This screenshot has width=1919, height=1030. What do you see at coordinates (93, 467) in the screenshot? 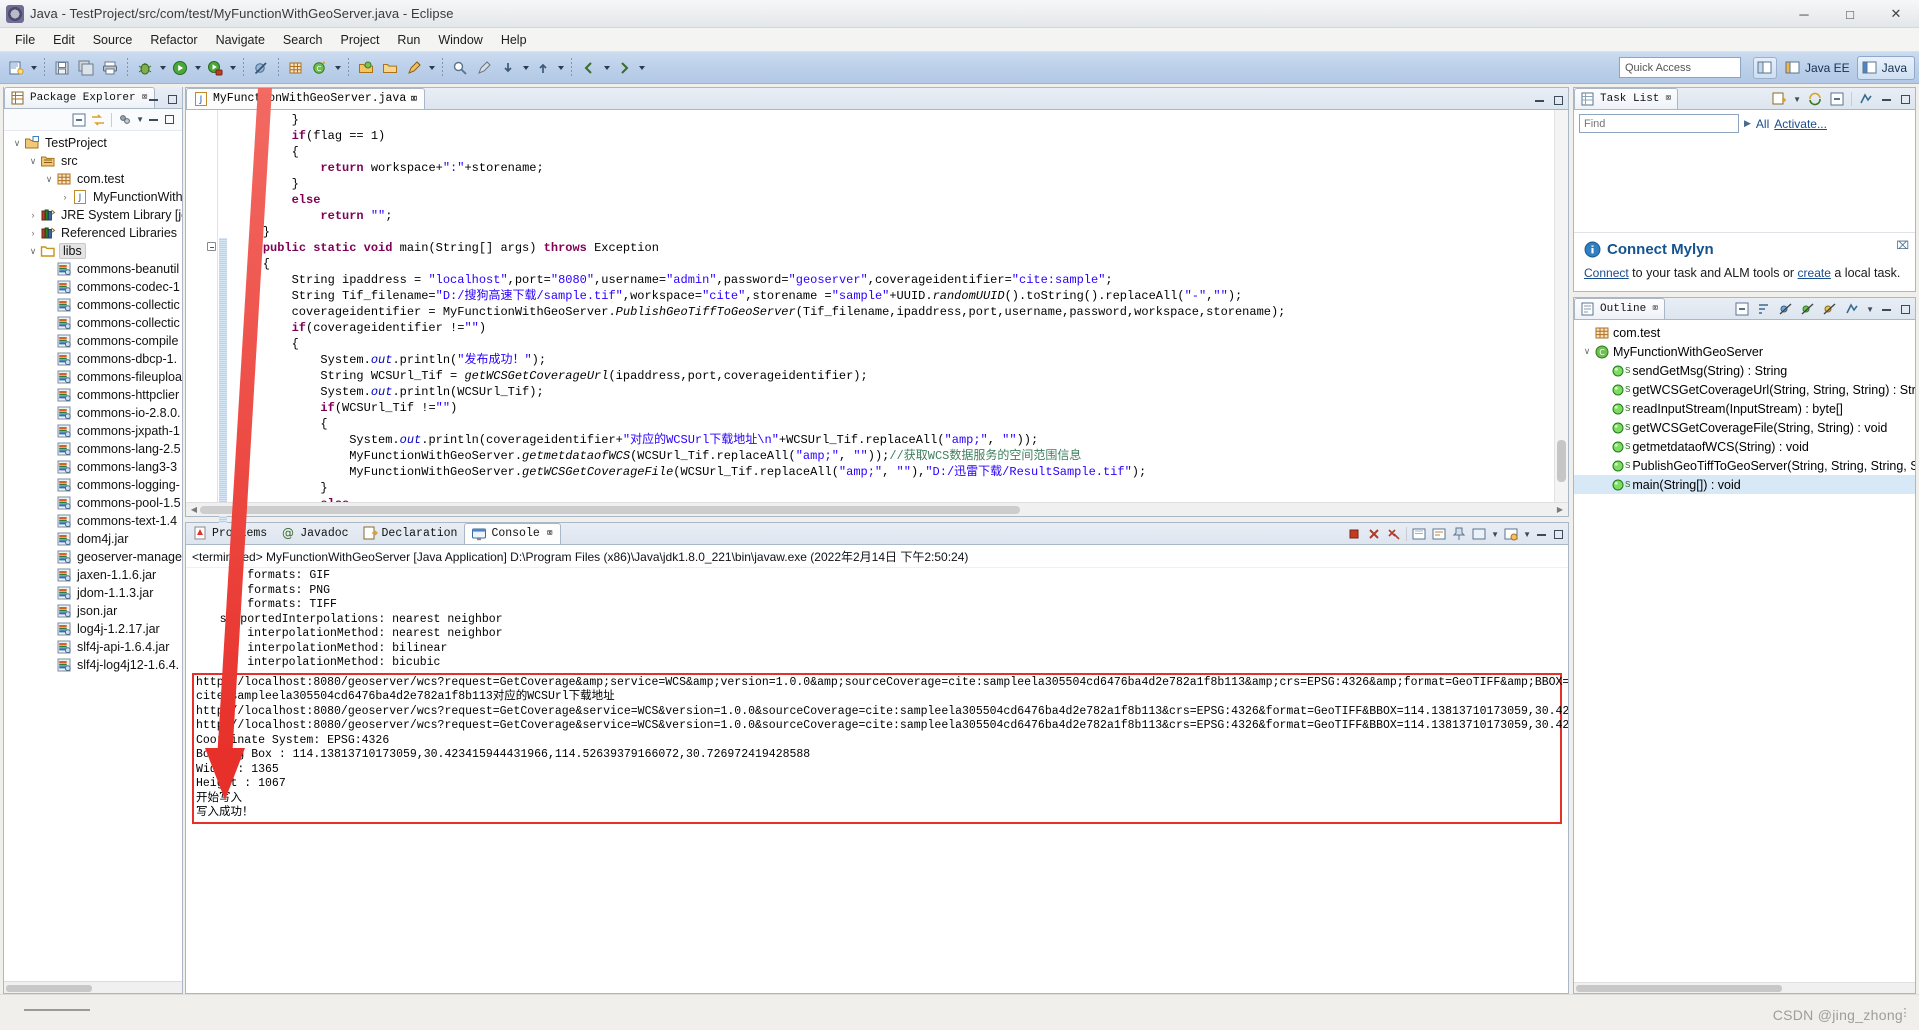
I see `tree-item-commons-lang3-3: commons-lang3-3` at bounding box center [93, 467].